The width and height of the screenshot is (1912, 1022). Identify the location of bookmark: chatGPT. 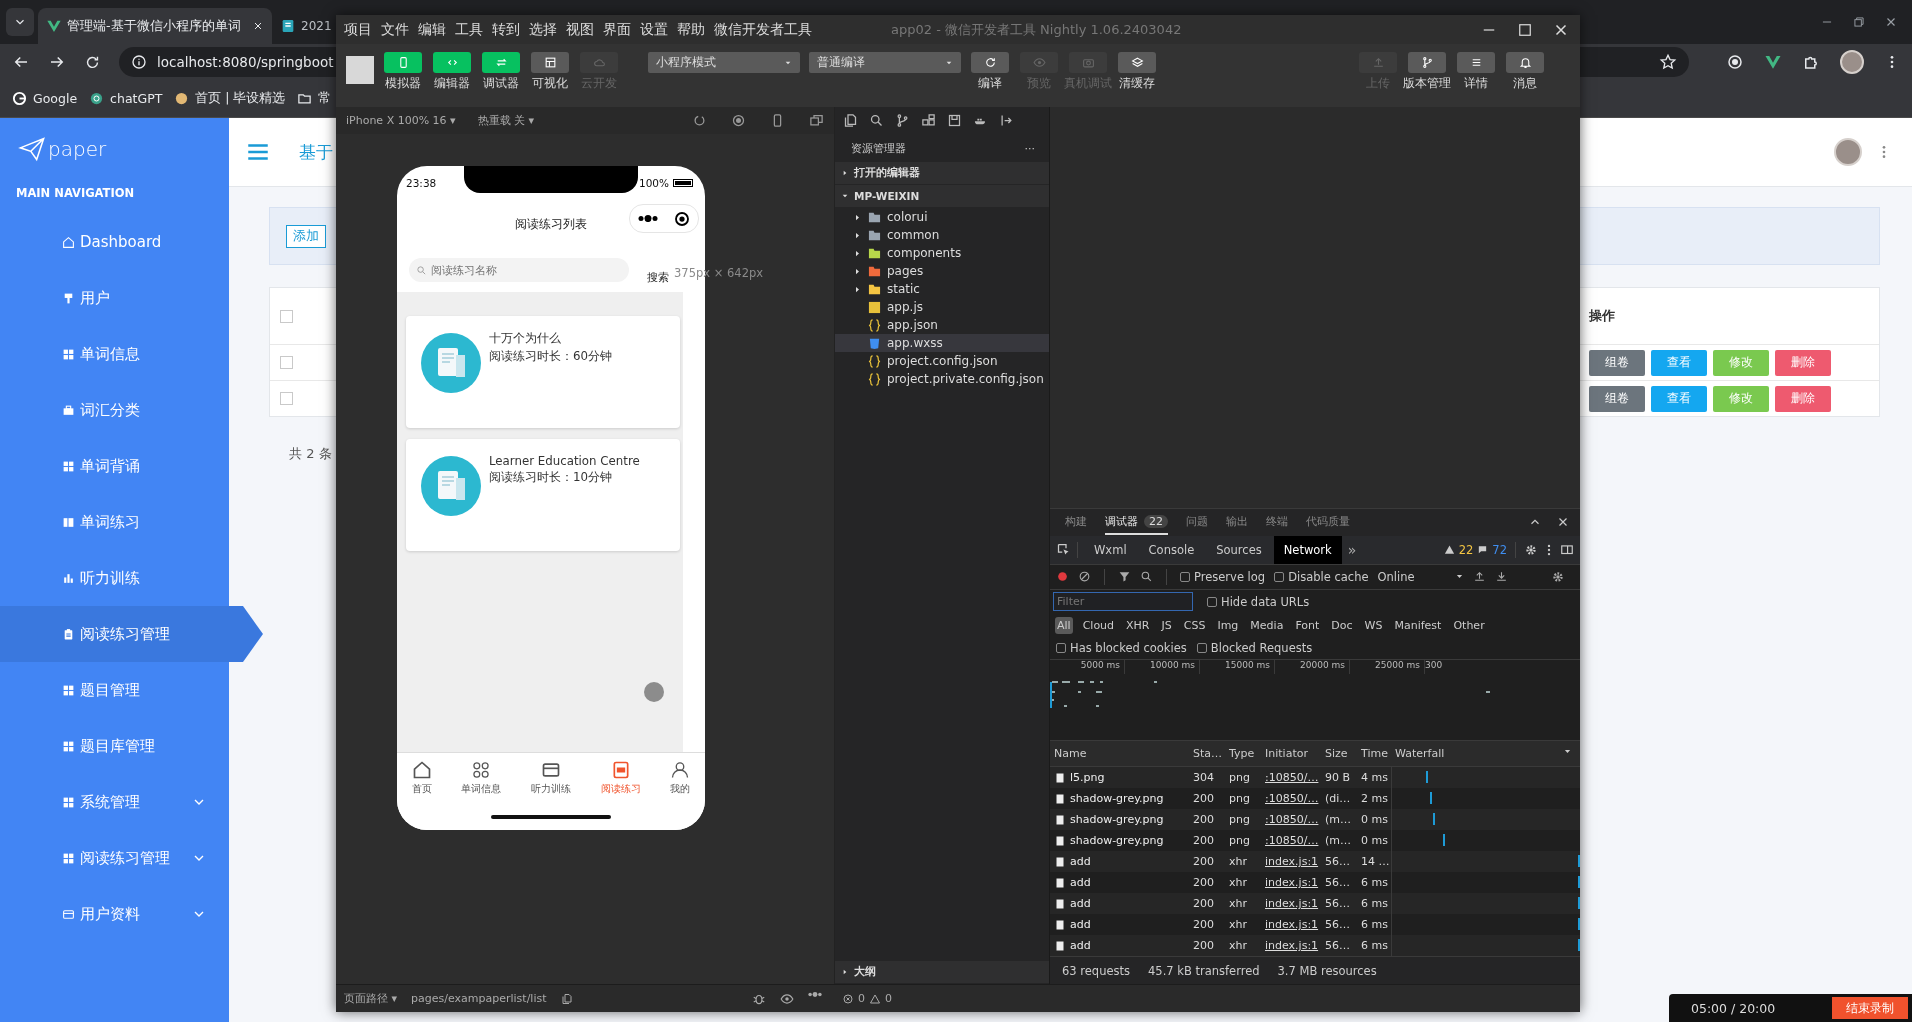
(126, 98).